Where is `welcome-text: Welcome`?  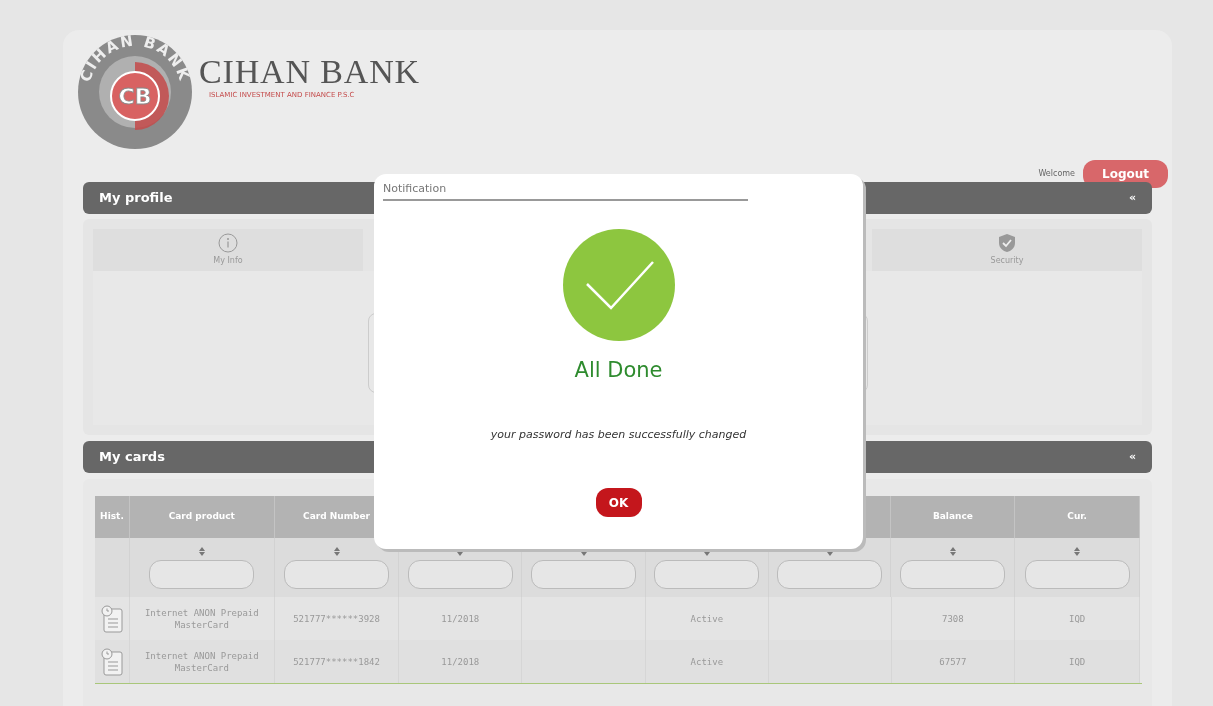 welcome-text: Welcome is located at coordinates (1056, 174).